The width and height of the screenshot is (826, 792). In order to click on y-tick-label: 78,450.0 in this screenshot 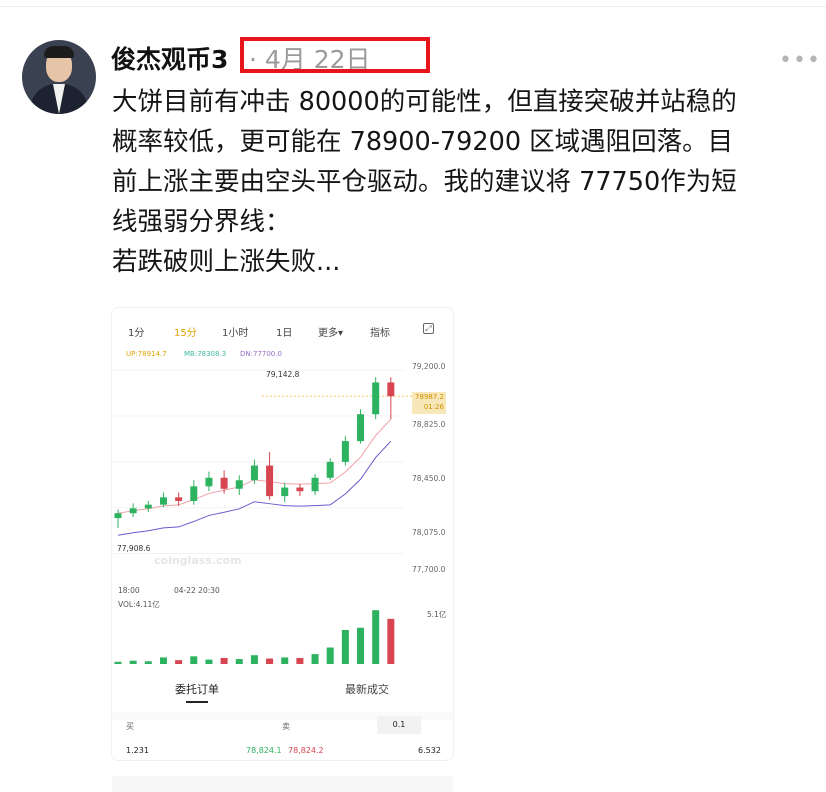, I will do `click(429, 478)`.